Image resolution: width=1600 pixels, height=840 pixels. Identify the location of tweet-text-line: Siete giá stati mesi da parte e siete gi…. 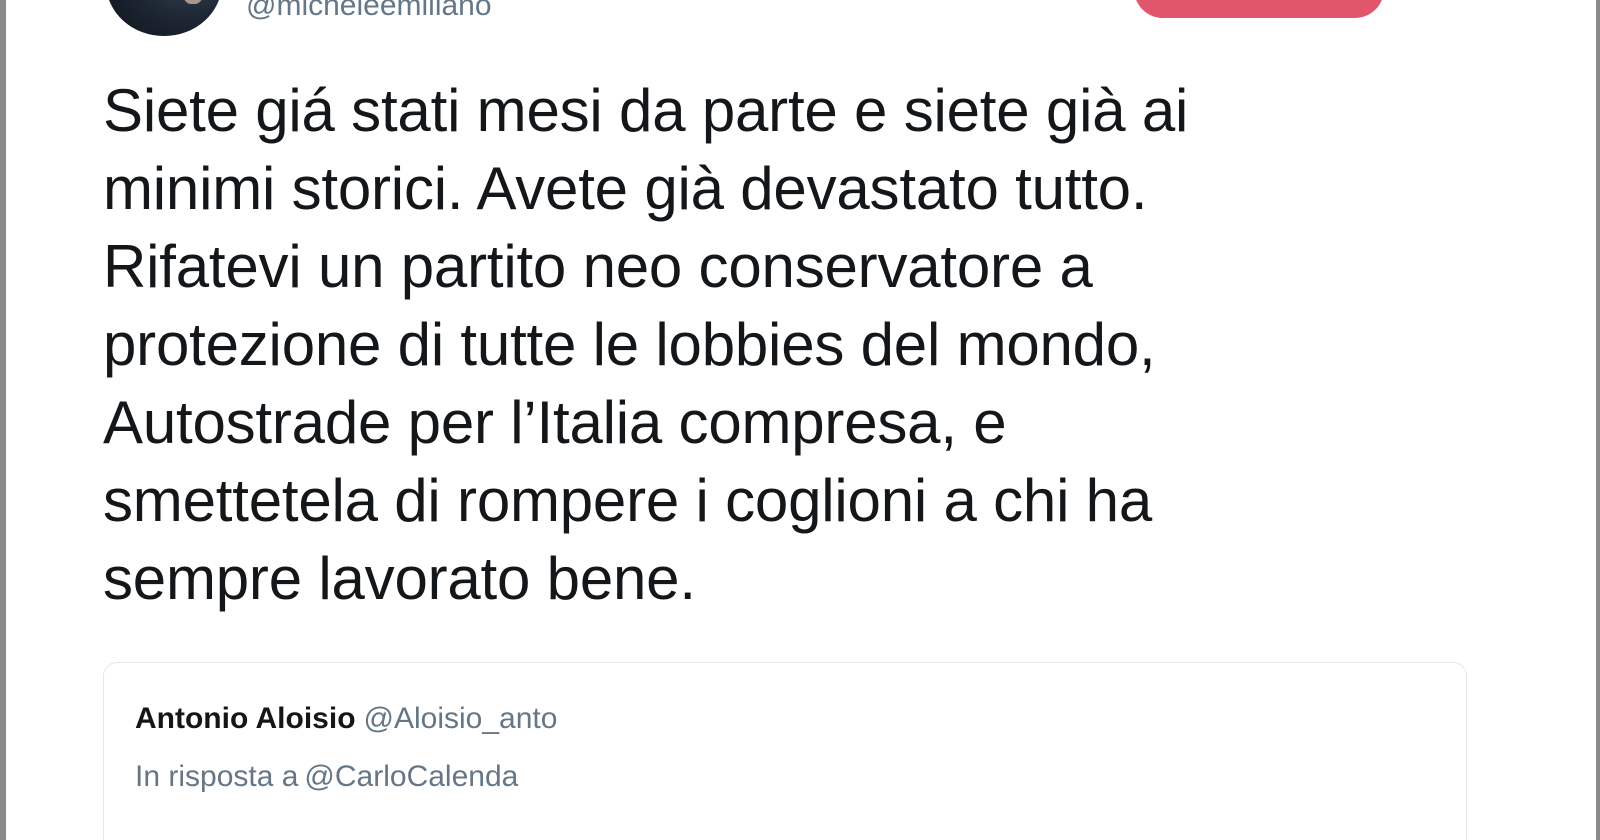
(646, 110).